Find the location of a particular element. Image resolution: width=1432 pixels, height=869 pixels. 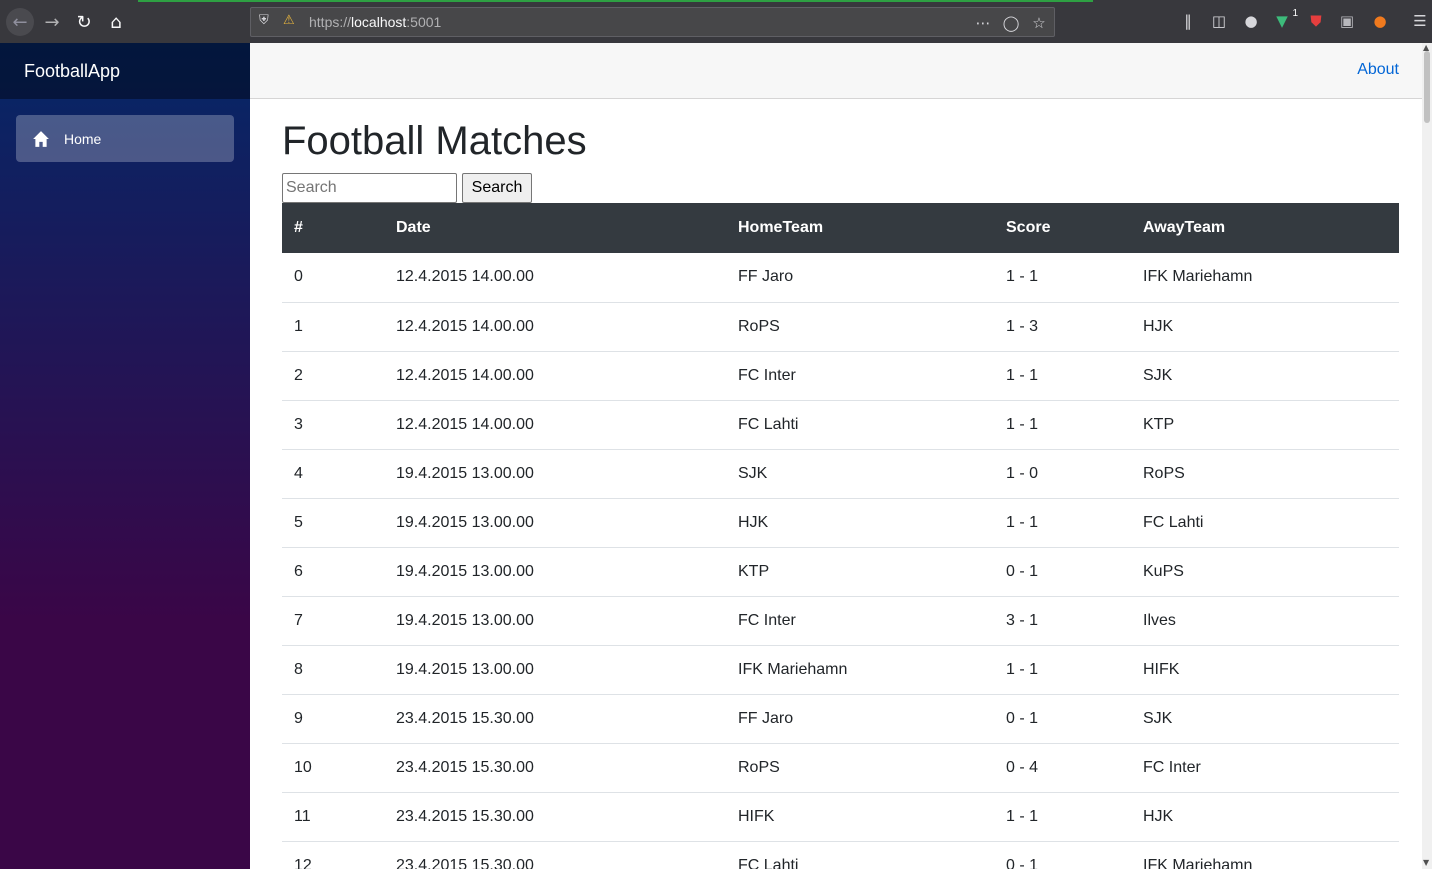

cell-score: 0 - 4 is located at coordinates (1062, 768).